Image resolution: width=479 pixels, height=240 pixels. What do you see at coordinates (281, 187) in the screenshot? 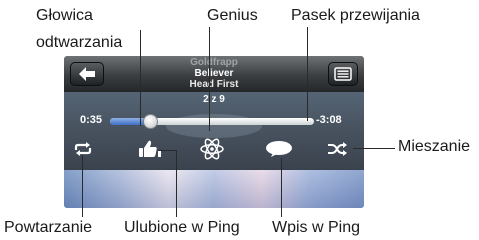
I see `leader-post-ping` at bounding box center [281, 187].